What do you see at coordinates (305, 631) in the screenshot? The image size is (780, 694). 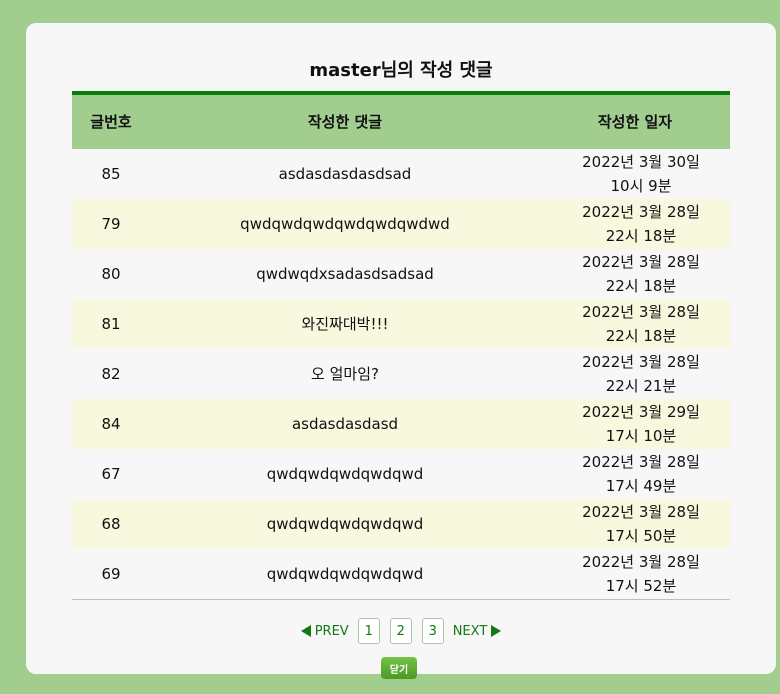 I see `triangle-left-icon` at bounding box center [305, 631].